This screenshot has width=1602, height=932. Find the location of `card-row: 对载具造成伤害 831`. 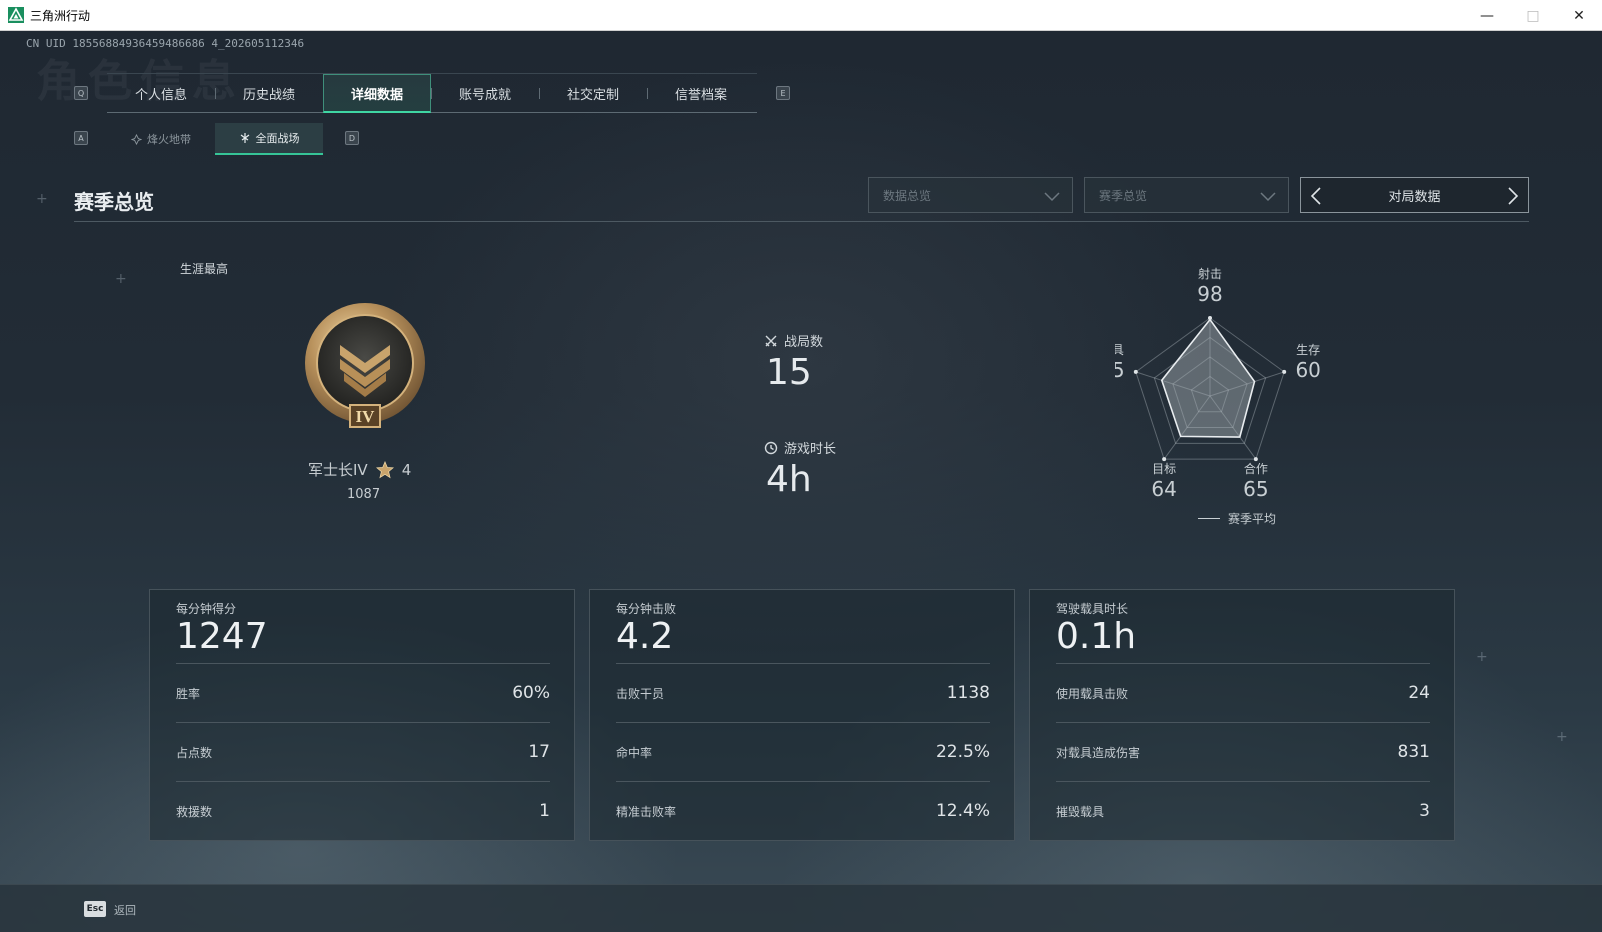

card-row: 对载具造成伤害 831 is located at coordinates (1243, 751).